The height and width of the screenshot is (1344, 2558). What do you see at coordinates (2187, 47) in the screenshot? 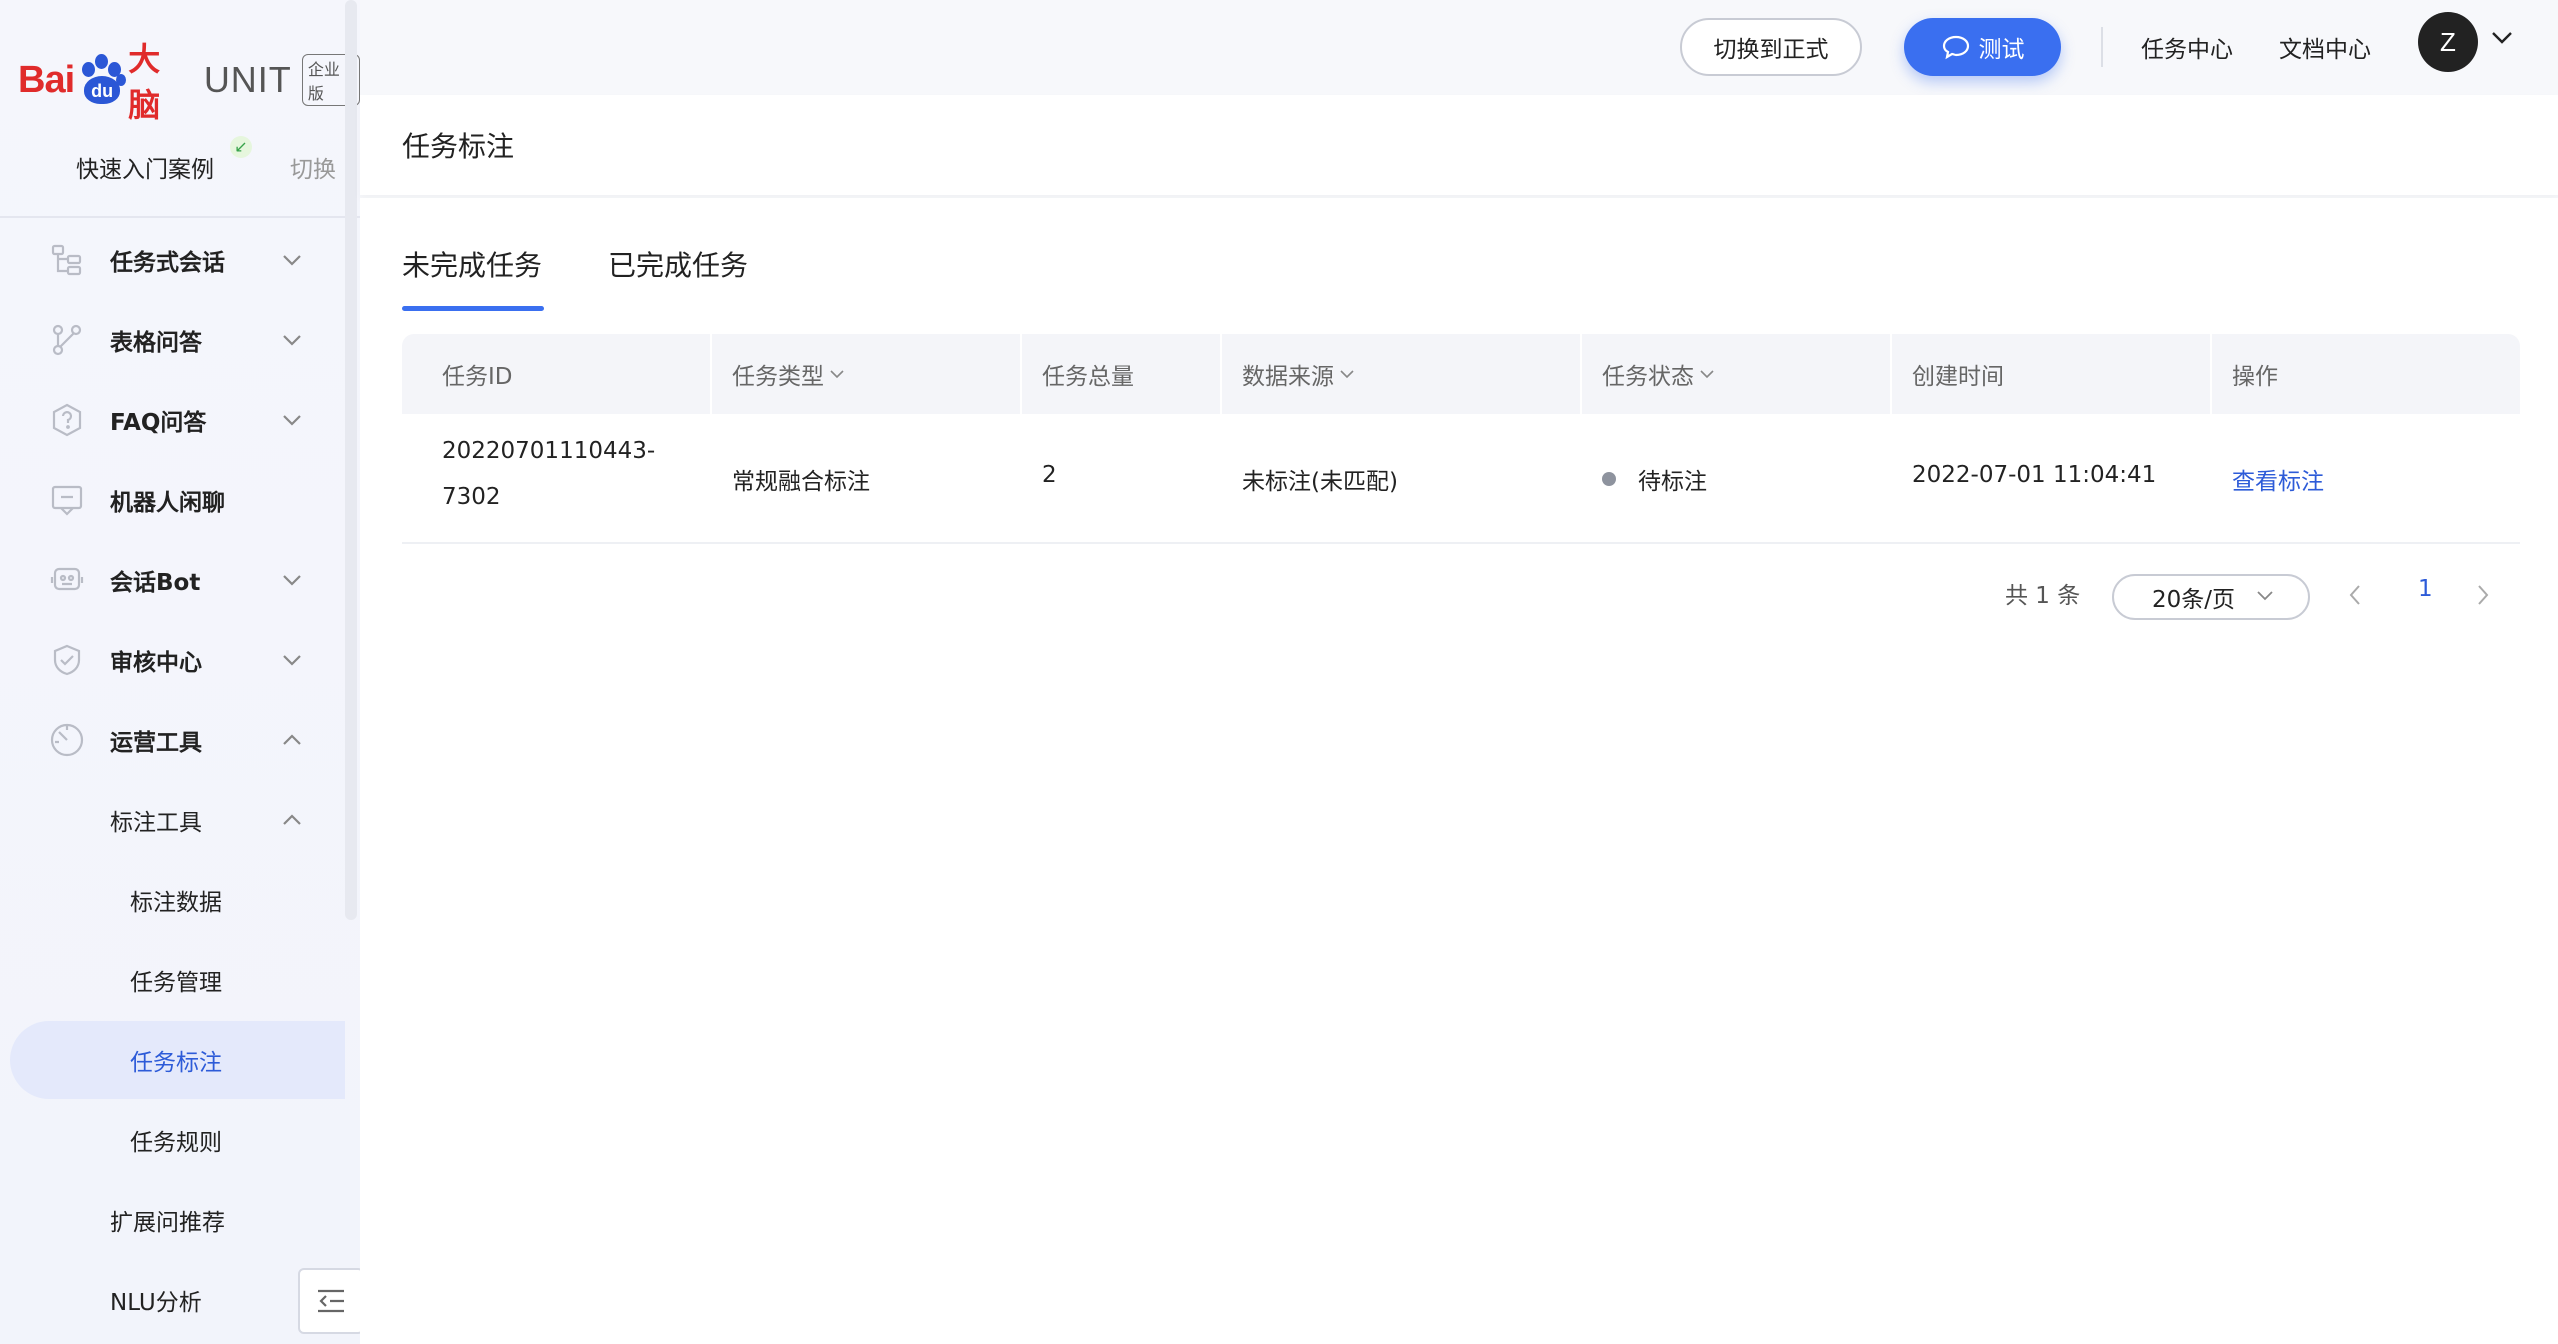
I see `nav-task-center: 任务中心` at bounding box center [2187, 47].